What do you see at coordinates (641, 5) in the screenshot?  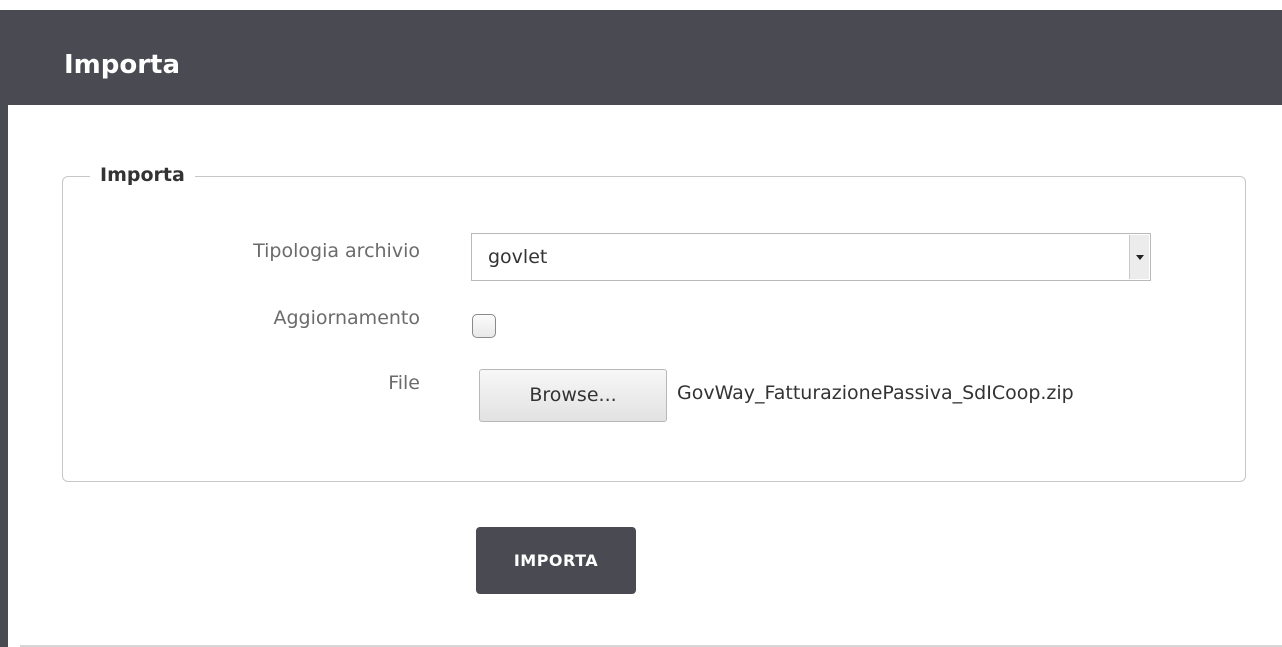 I see `top-margin` at bounding box center [641, 5].